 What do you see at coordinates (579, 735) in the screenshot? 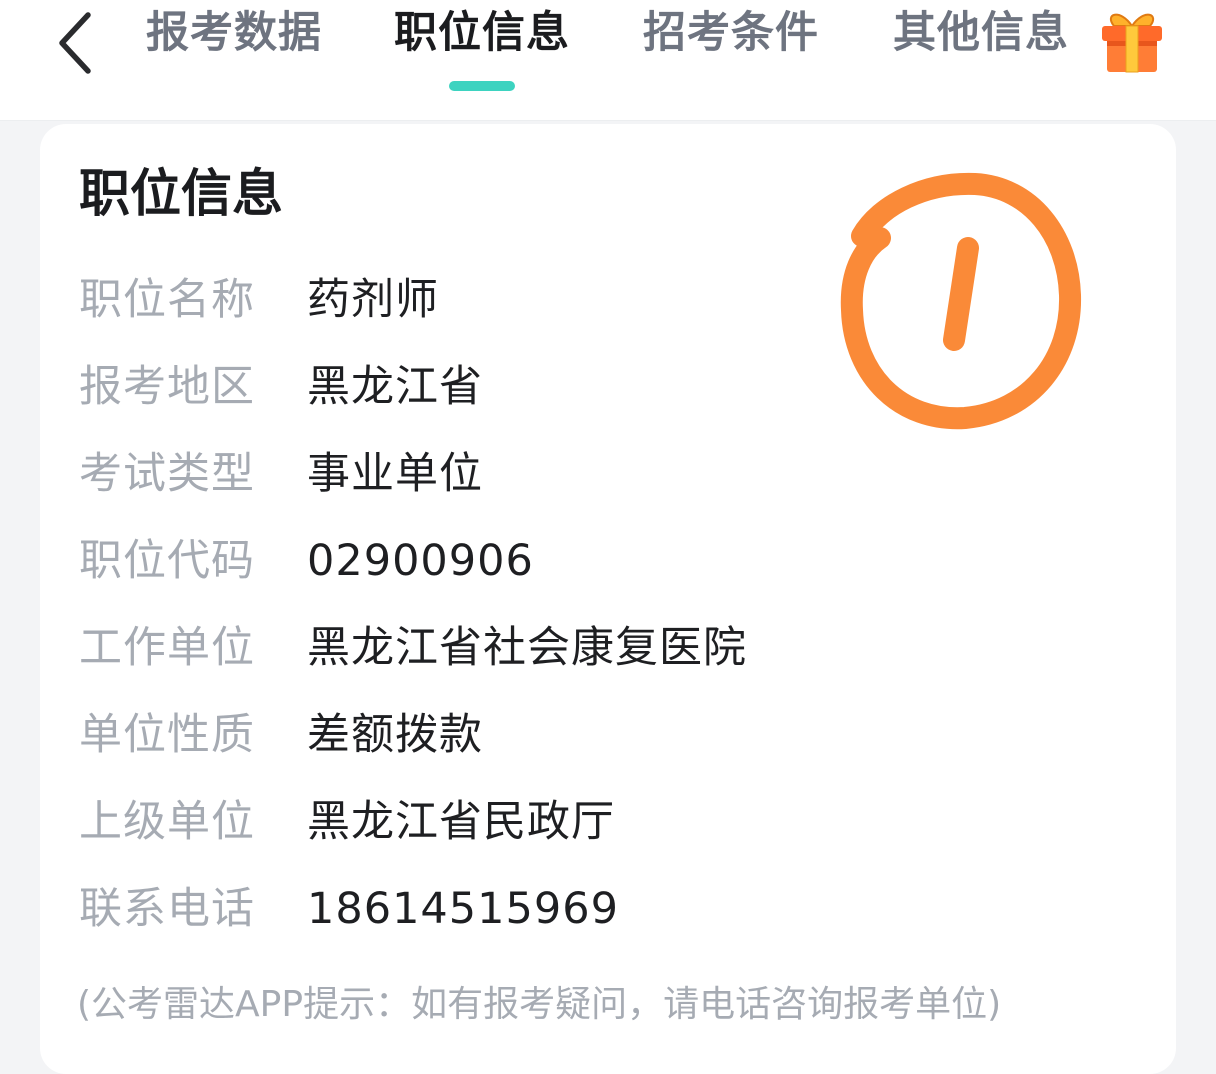
I see `info-row-unit-nature: 单位性质 差额拨款` at bounding box center [579, 735].